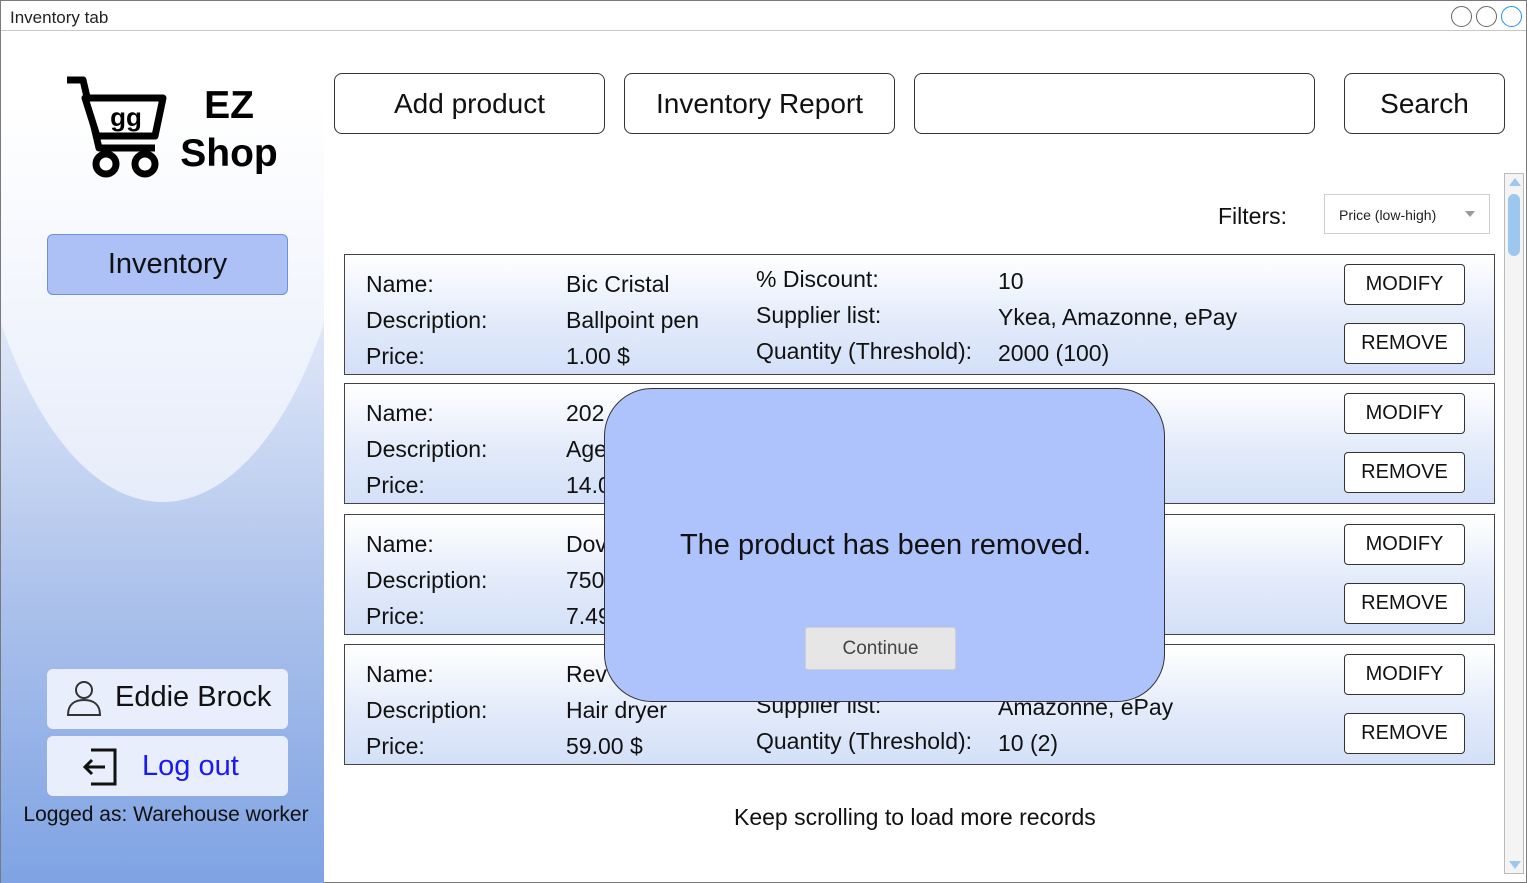  Describe the element at coordinates (1514, 523) in the screenshot. I see `vertical-scrollbar` at that location.